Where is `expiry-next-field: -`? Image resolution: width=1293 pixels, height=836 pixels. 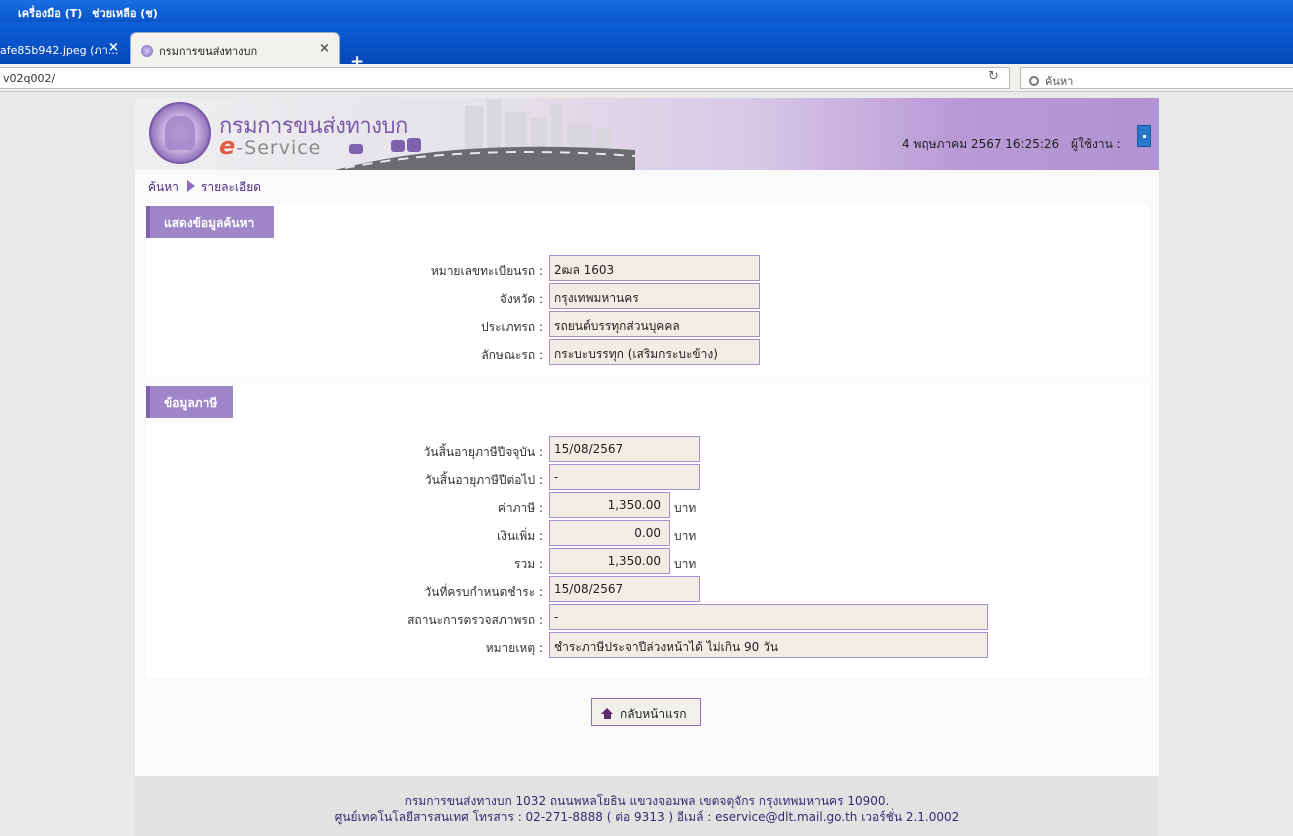 expiry-next-field: - is located at coordinates (624, 477).